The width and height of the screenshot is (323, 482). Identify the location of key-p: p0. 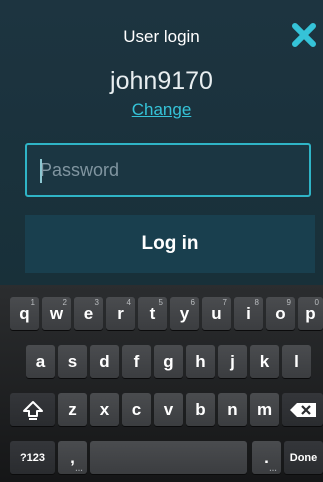
(310, 313).